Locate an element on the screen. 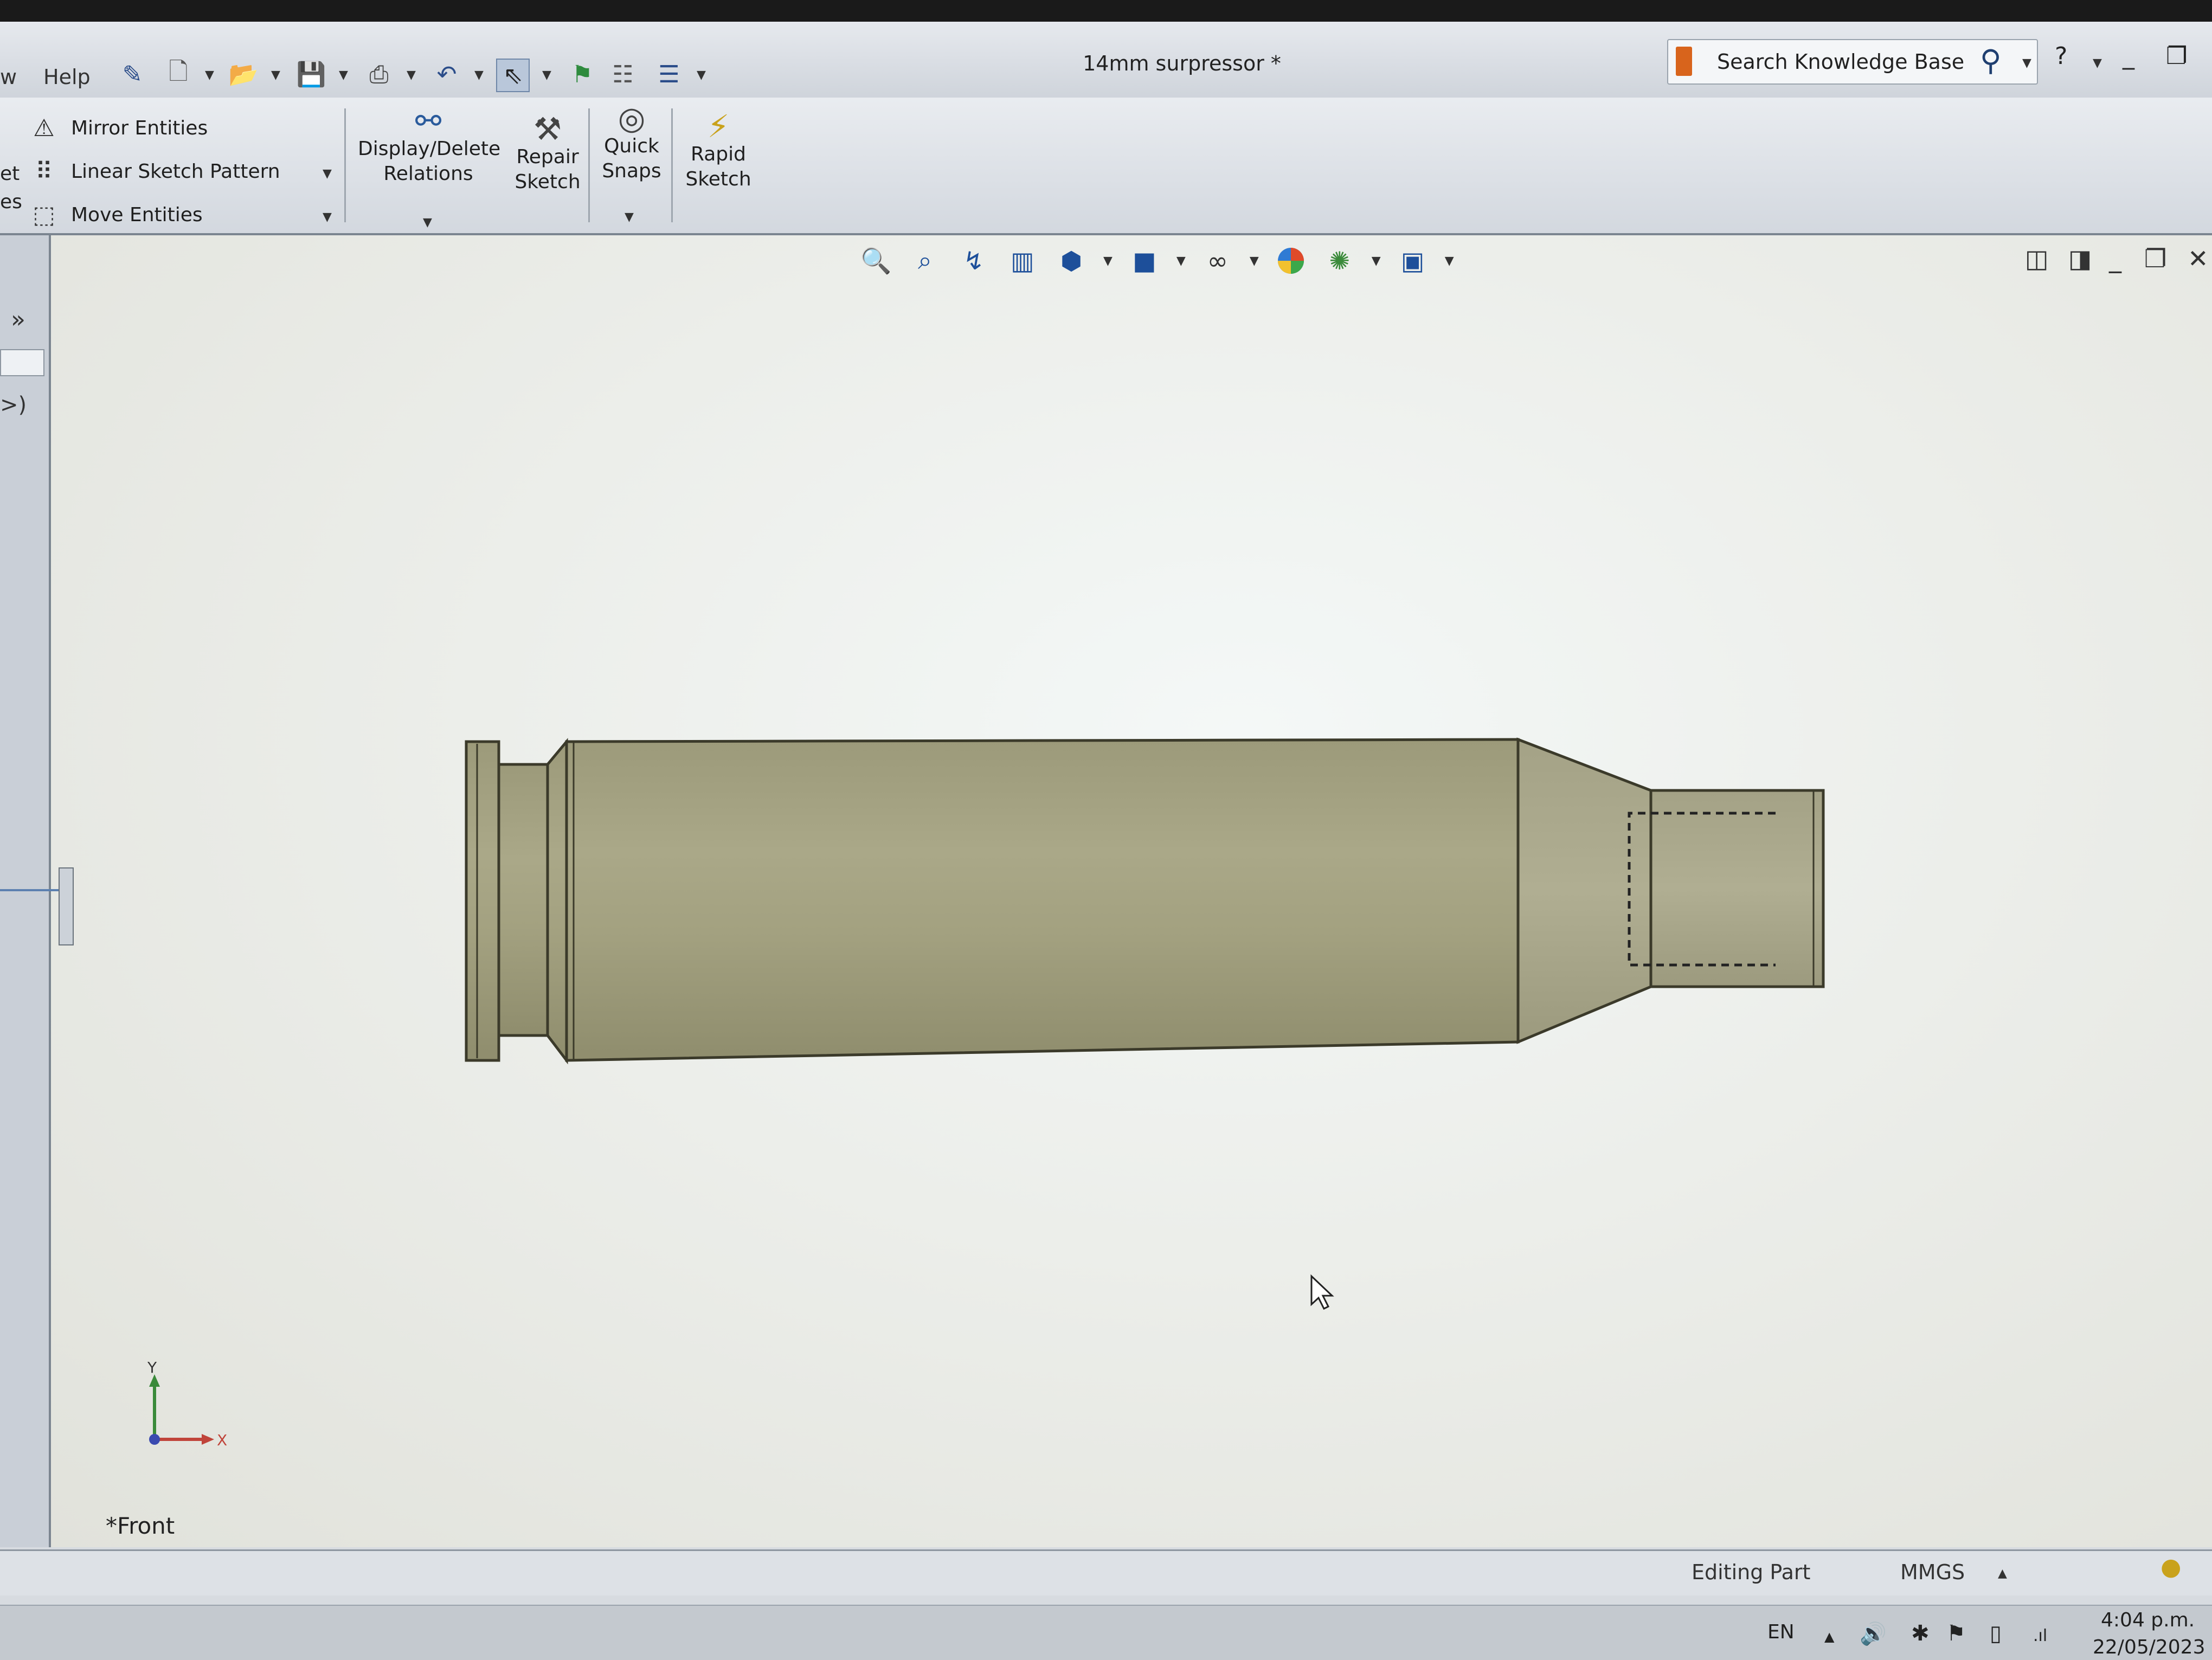 This screenshot has width=2212, height=1660. extractor-groove is located at coordinates (523, 900).